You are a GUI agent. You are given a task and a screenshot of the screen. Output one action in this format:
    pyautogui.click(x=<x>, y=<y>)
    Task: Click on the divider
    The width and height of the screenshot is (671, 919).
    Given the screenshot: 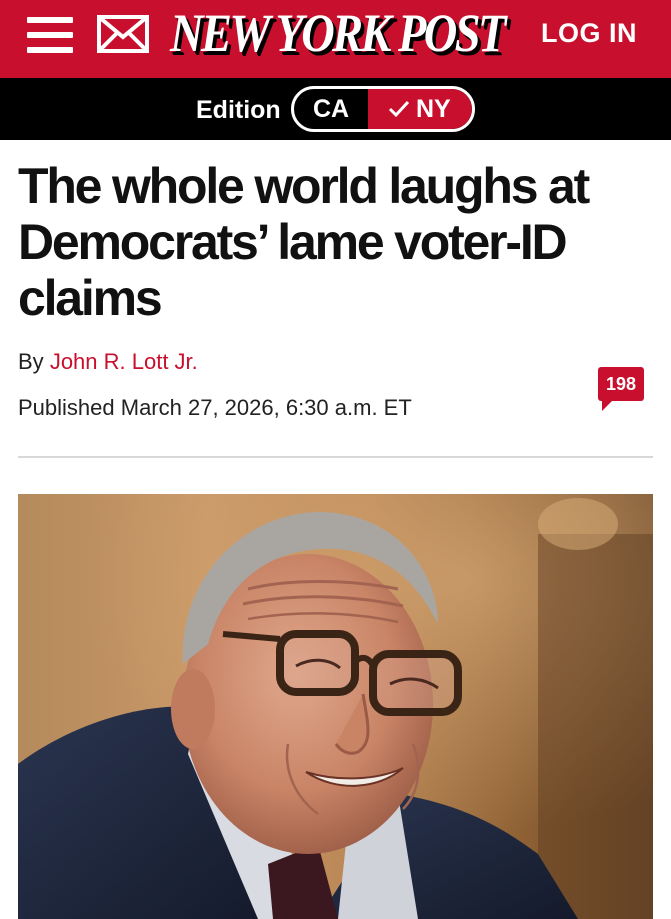 What is the action you would take?
    pyautogui.click(x=335, y=457)
    